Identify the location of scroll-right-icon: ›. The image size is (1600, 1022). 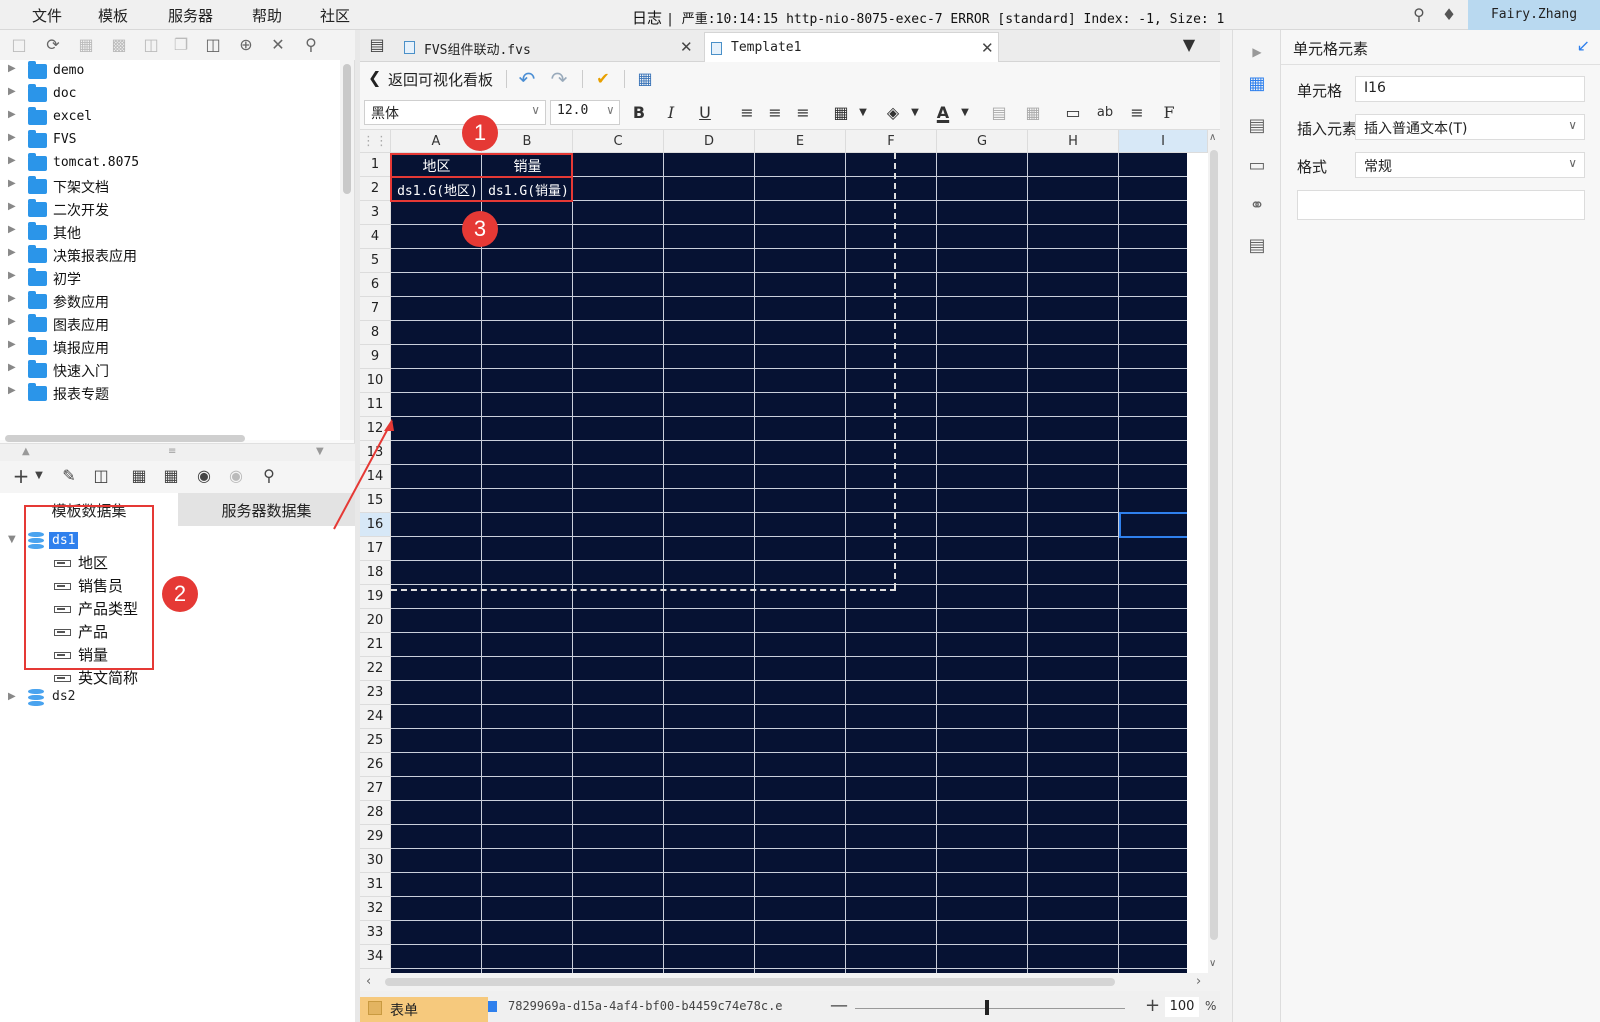
(1198, 981).